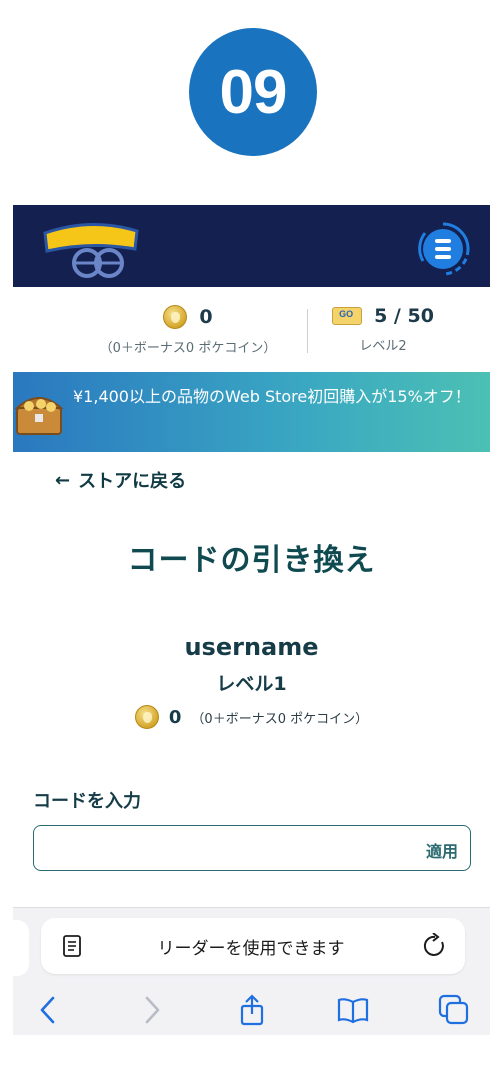 The width and height of the screenshot is (503, 1066). What do you see at coordinates (442, 850) in the screenshot?
I see `apply-button: 適用` at bounding box center [442, 850].